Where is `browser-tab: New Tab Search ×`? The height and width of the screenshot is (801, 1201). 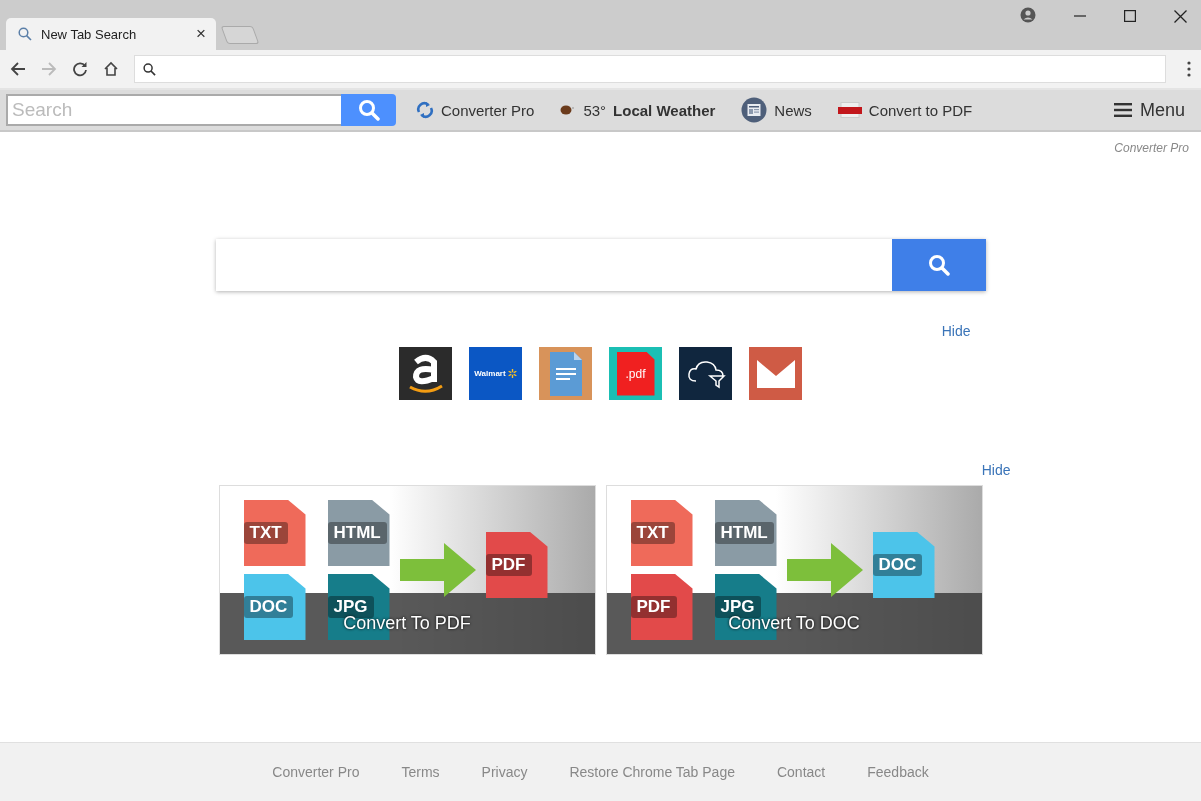
browser-tab: New Tab Search × is located at coordinates (111, 34).